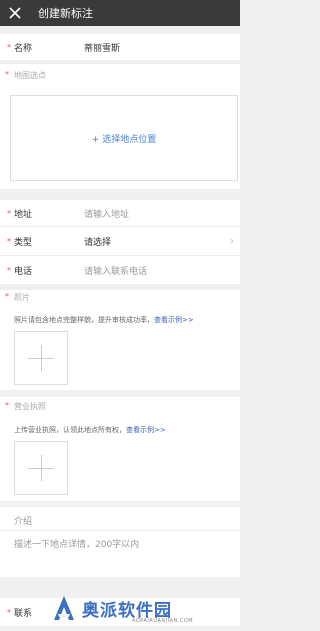 This screenshot has height=631, width=320. Describe the element at coordinates (127, 610) in the screenshot. I see `watermark-text: 奥派软件园` at that location.